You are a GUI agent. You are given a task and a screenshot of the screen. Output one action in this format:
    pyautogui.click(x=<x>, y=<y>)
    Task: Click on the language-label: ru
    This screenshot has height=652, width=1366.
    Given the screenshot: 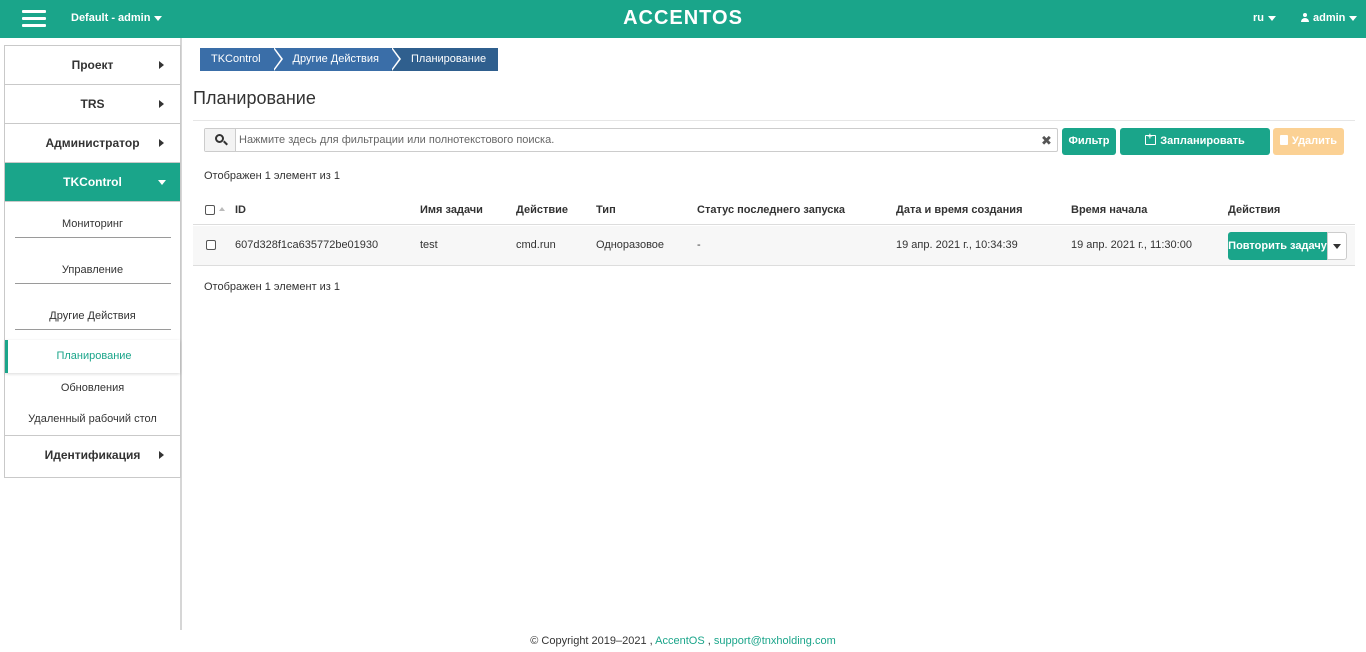 What is the action you would take?
    pyautogui.click(x=1258, y=18)
    